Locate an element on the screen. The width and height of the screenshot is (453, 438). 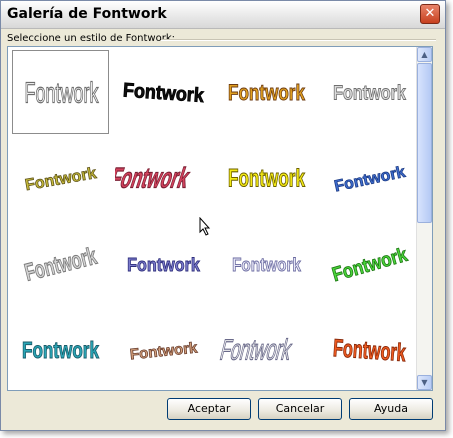
fontwork-style-7: Fontwork is located at coordinates (266, 178).